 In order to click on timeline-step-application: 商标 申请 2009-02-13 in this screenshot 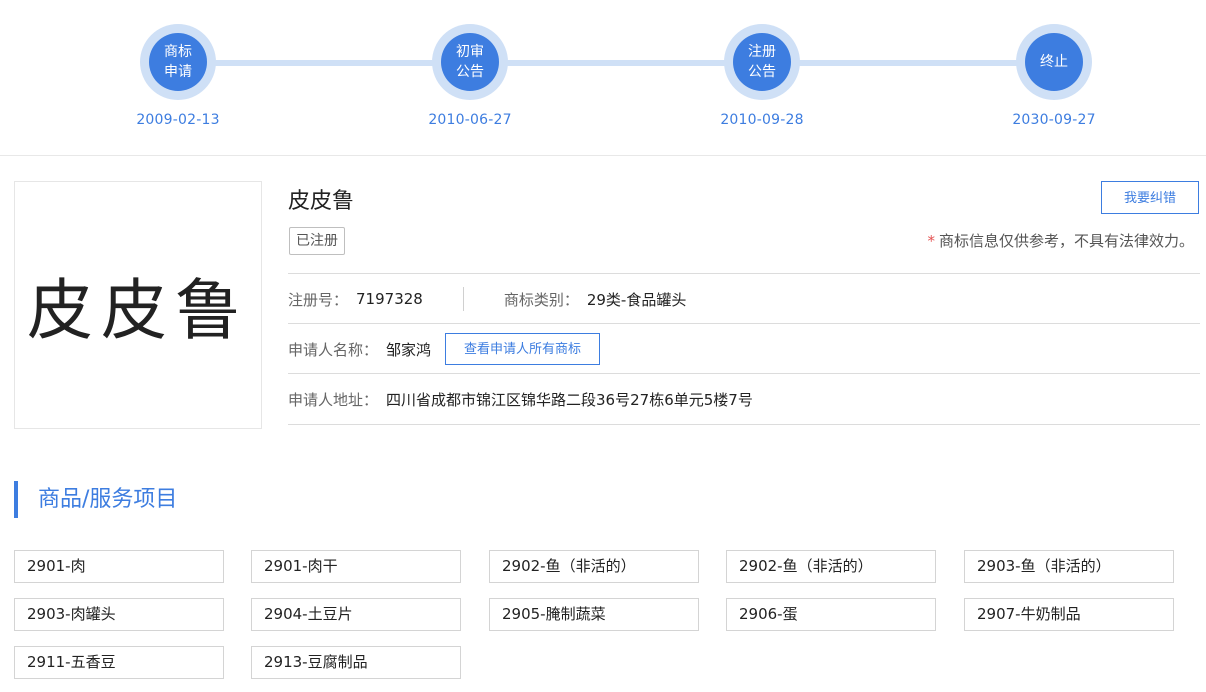, I will do `click(178, 76)`.